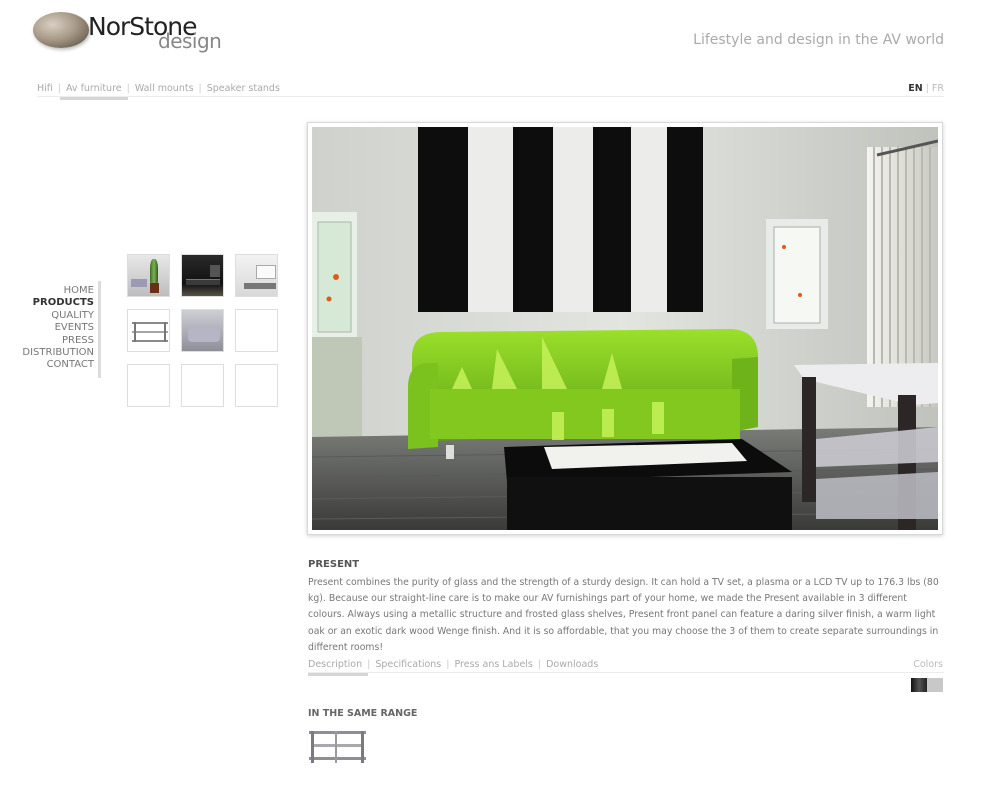 The image size is (994, 794). I want to click on tagline: Lifestyle and design in the AV world, so click(818, 40).